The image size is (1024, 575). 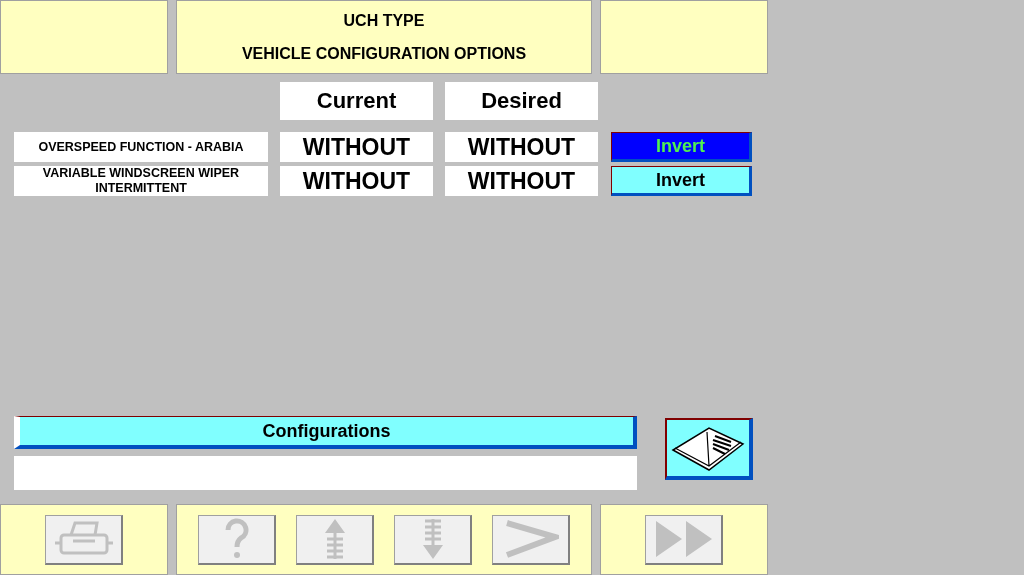 What do you see at coordinates (432, 539) in the screenshot?
I see `down-arrow-icon` at bounding box center [432, 539].